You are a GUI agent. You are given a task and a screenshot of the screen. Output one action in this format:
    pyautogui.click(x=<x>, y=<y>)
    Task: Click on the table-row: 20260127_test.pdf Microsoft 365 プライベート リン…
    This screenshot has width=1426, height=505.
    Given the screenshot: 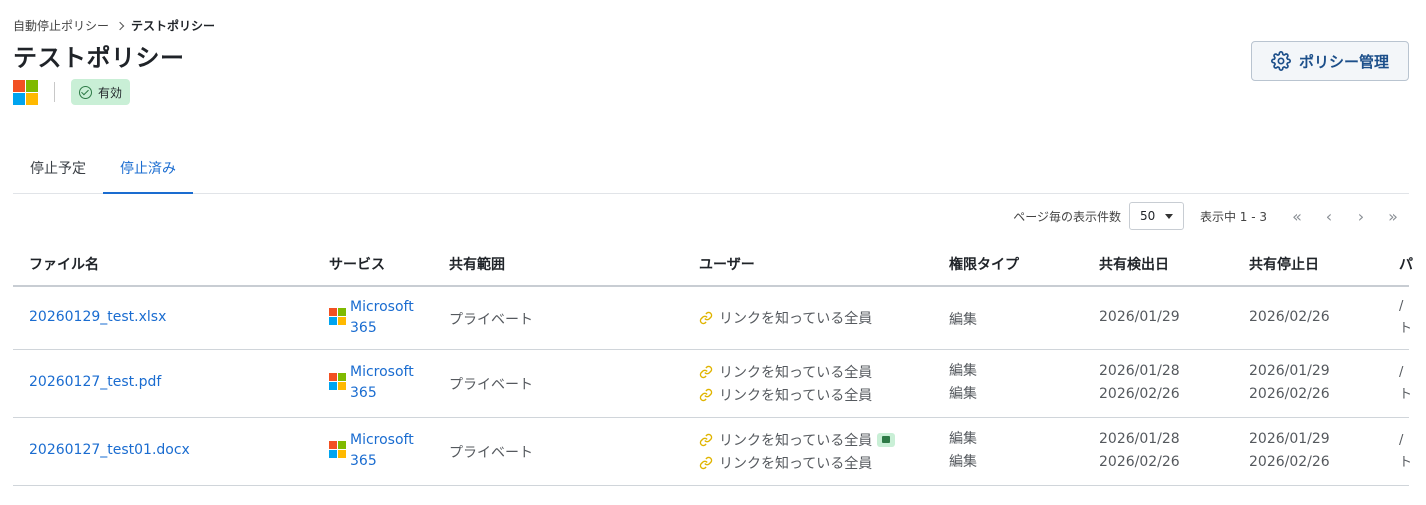 What is the action you would take?
    pyautogui.click(x=713, y=384)
    